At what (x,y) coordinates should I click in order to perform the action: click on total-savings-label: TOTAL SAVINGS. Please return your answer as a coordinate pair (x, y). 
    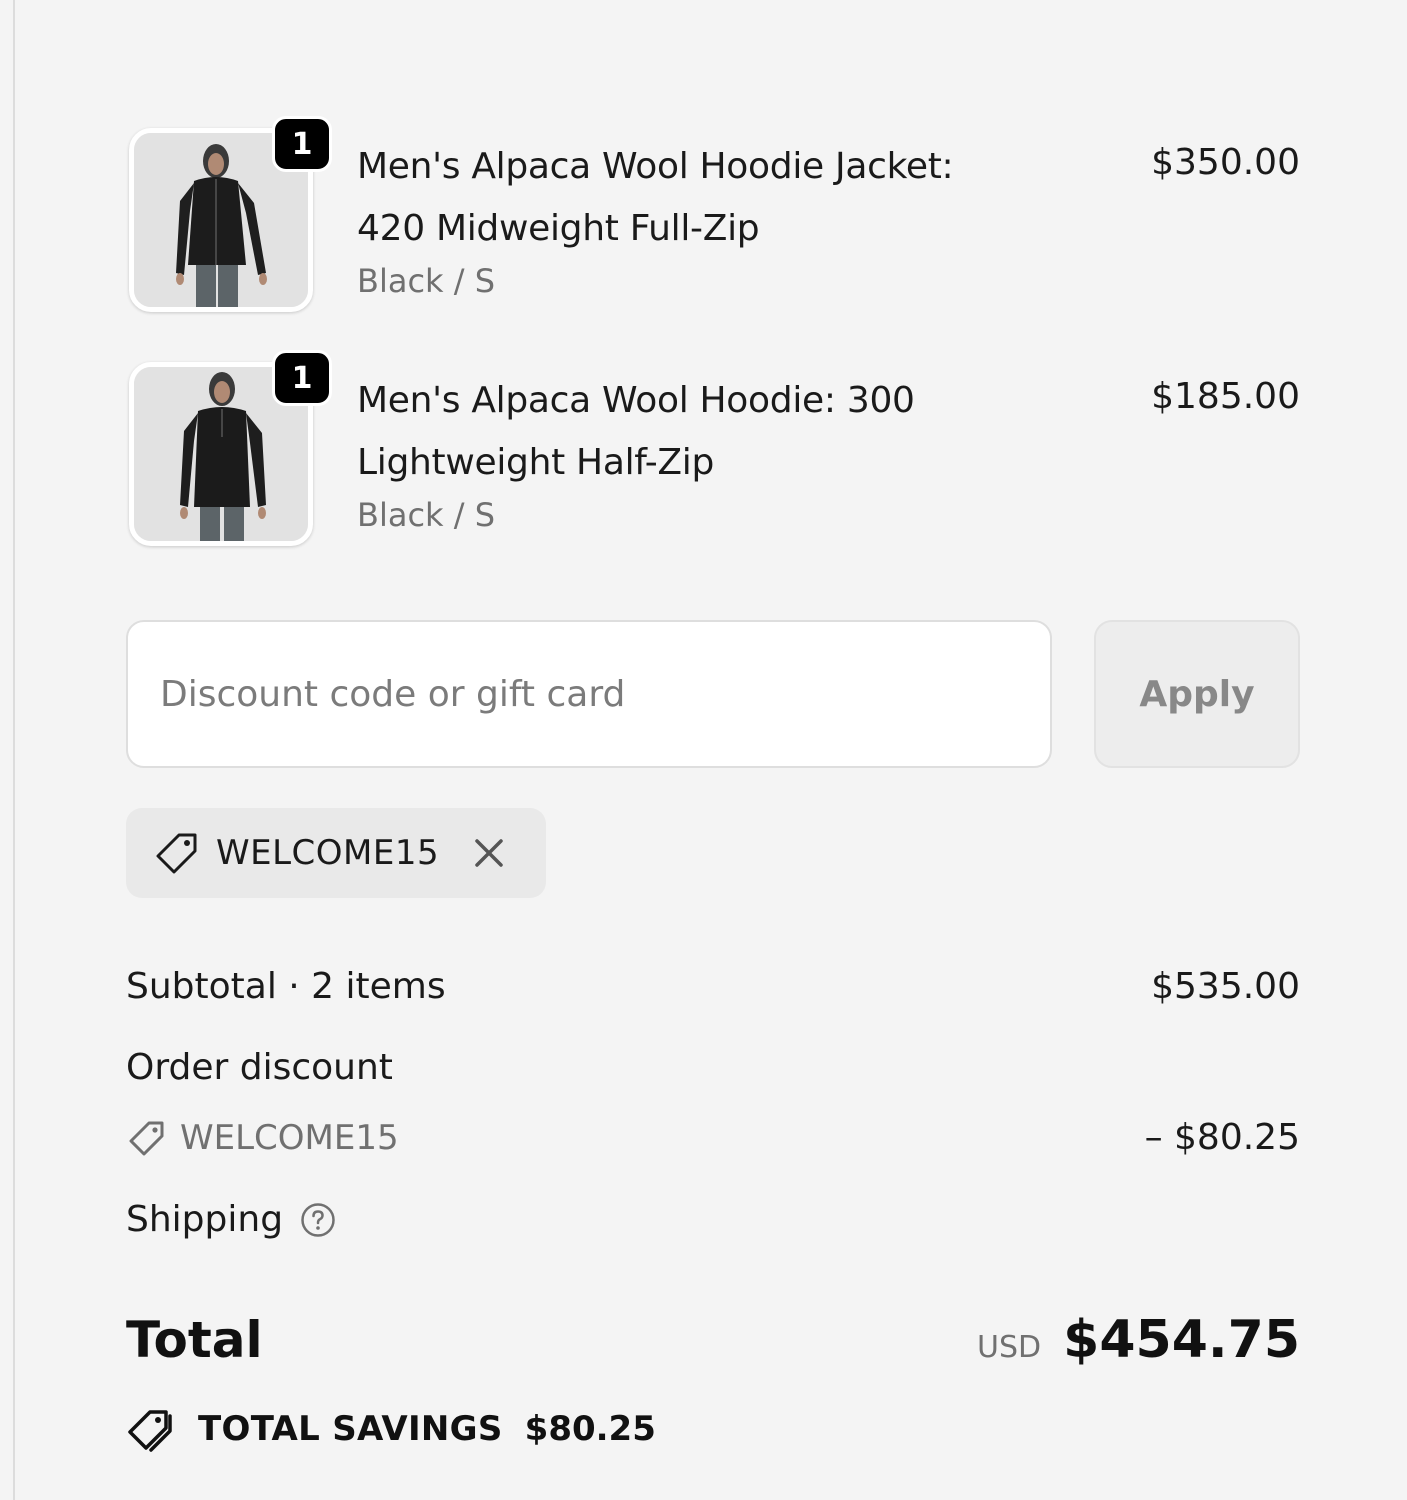
    Looking at the image, I should click on (350, 1429).